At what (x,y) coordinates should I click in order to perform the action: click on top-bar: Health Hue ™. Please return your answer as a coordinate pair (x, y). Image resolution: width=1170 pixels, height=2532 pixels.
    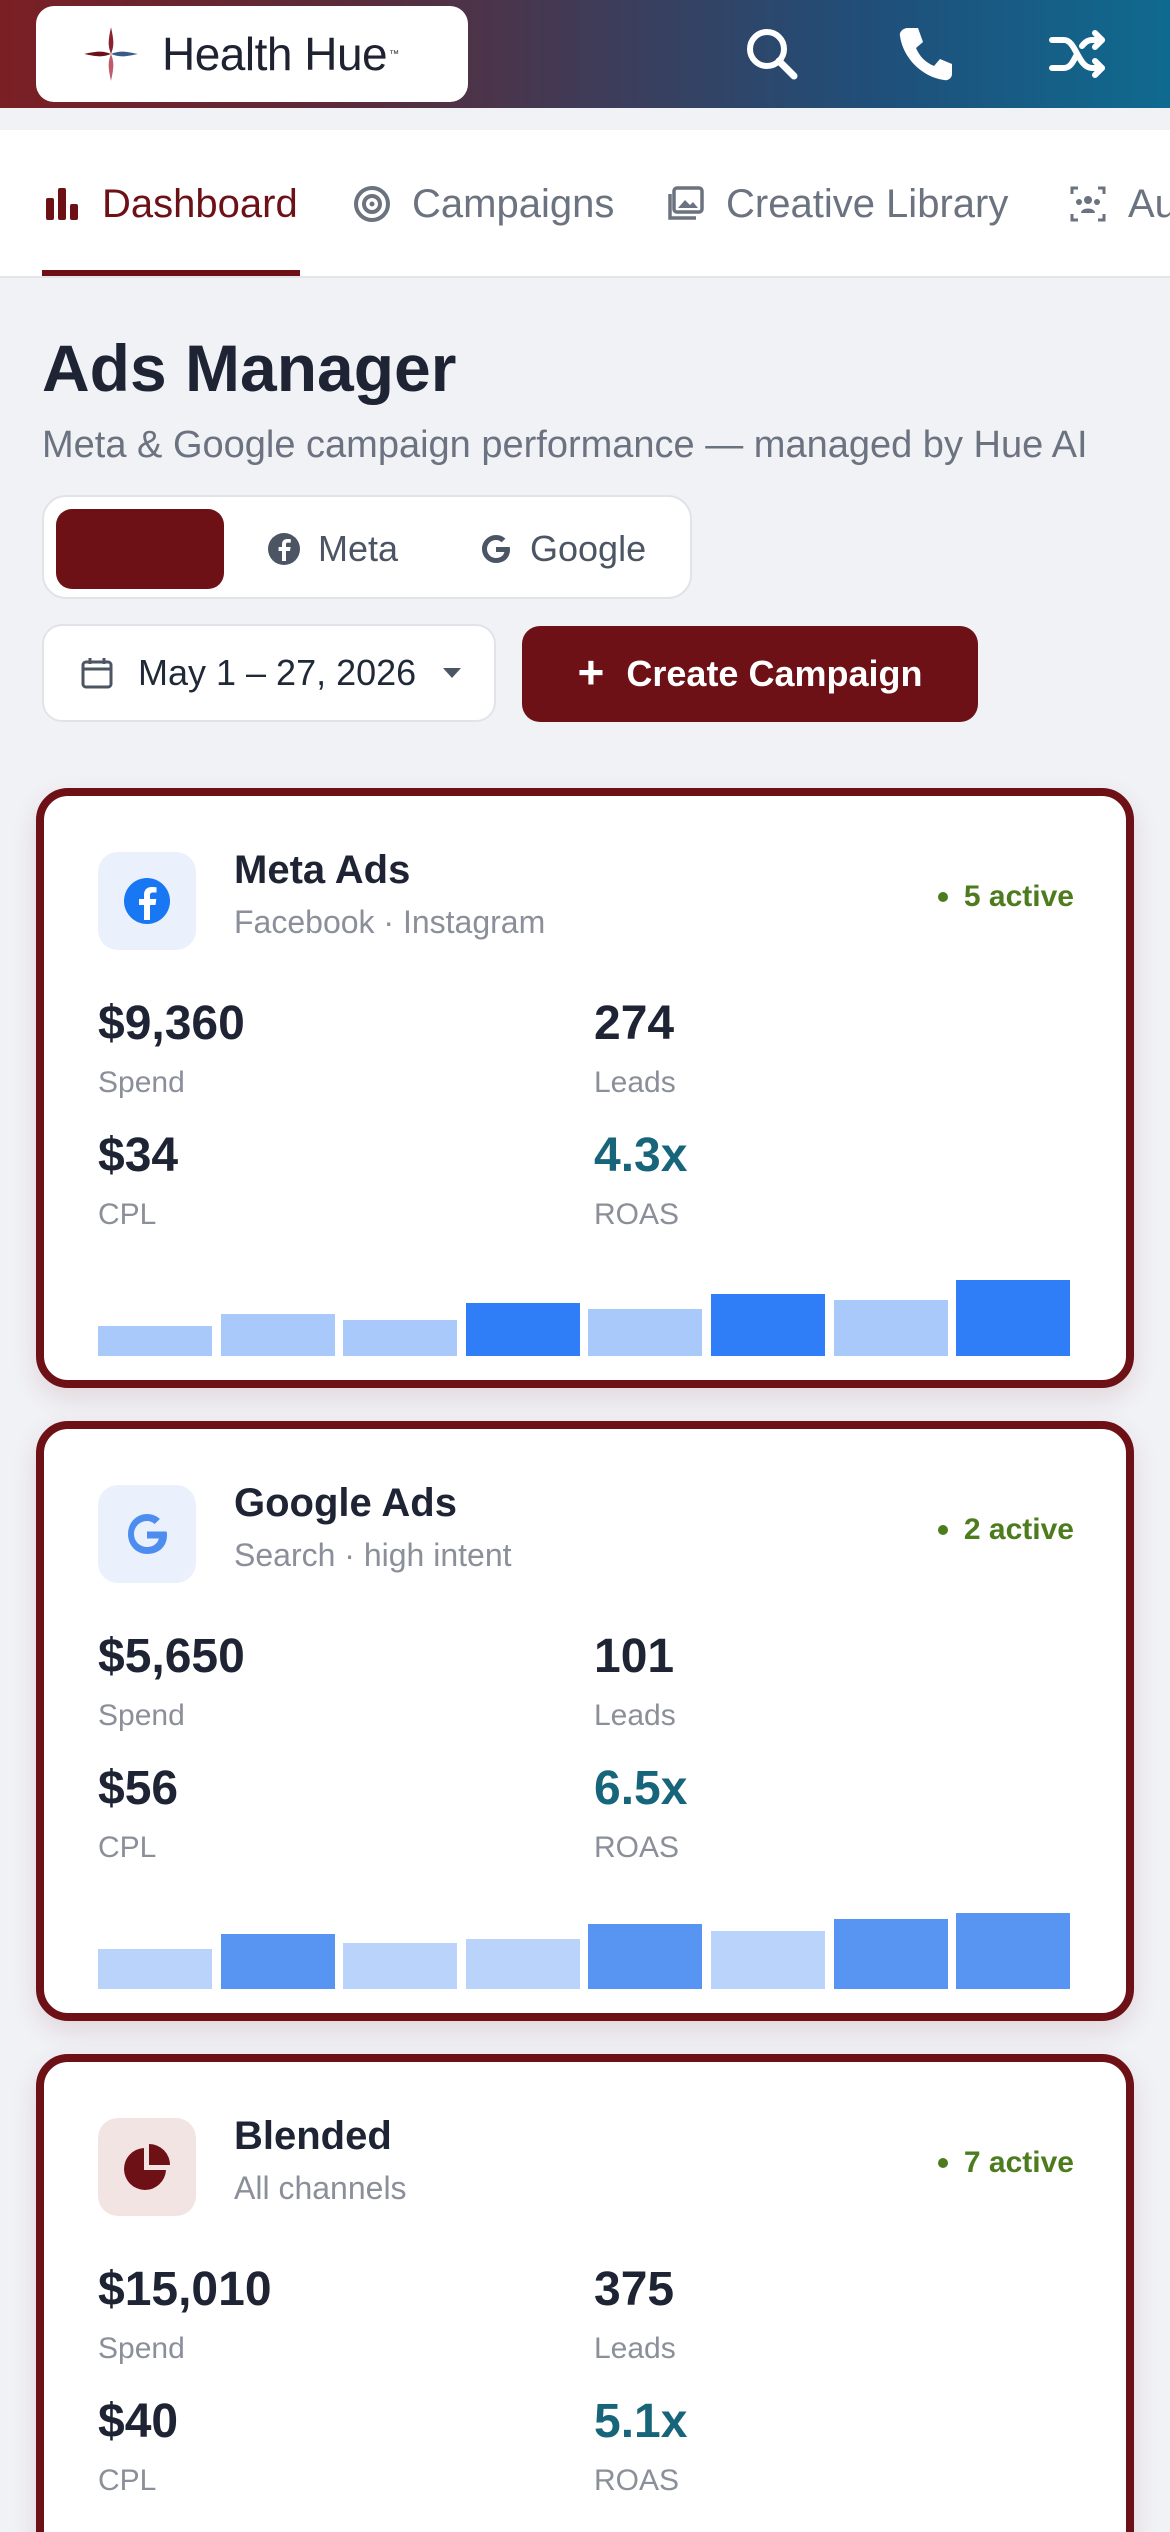
    Looking at the image, I should click on (585, 54).